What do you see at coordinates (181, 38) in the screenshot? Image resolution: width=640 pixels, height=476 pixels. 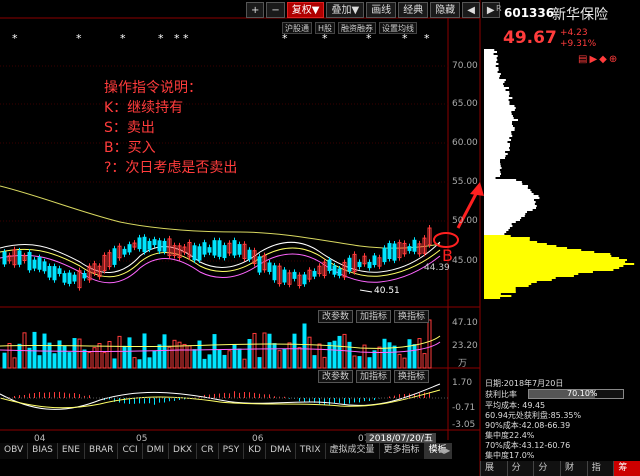 I see `signal-star-icon: * *` at bounding box center [181, 38].